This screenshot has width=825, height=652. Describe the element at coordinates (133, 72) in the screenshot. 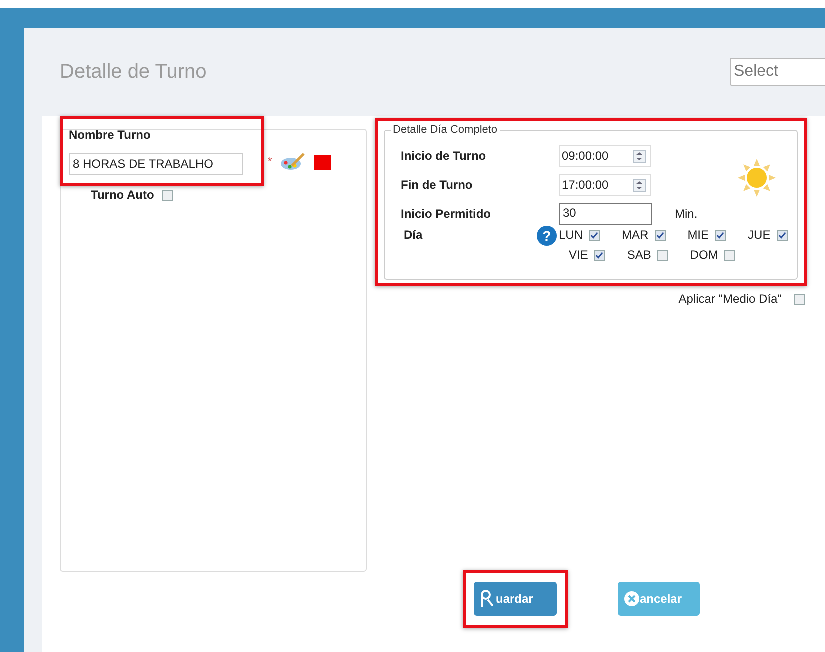

I see `page-title: Detalle de Turno` at that location.